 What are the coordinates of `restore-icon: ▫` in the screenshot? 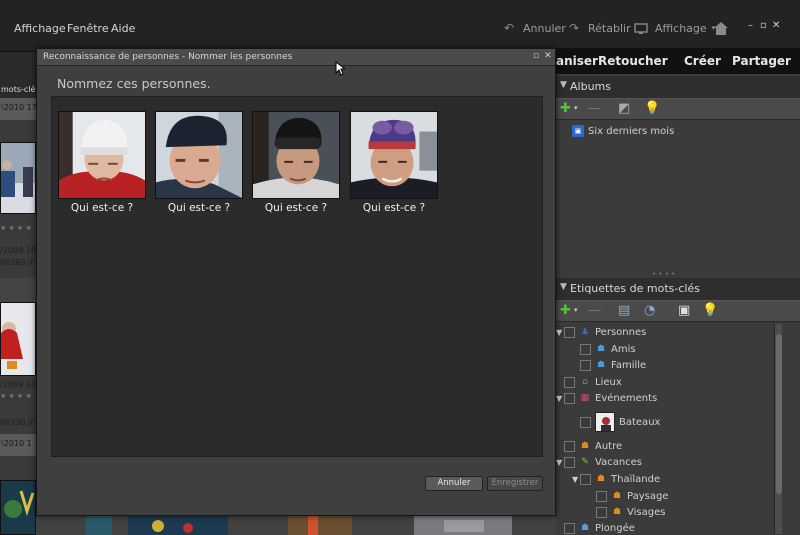 It's located at (763, 25).